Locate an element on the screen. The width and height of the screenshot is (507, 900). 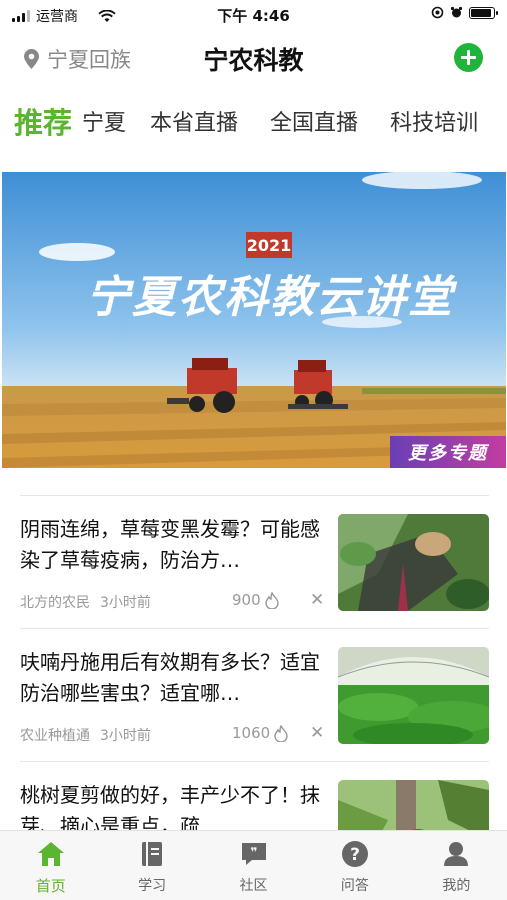
nav-study: 学习 is located at coordinates (151, 865).